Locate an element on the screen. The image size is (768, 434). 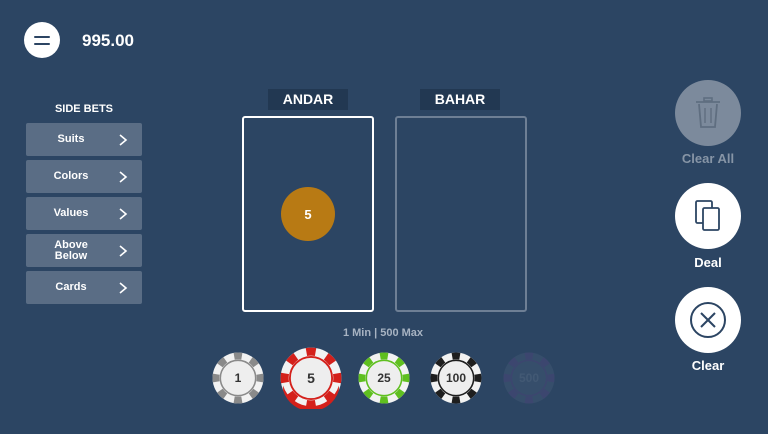
side-bet-colors-button: Colors is located at coordinates (84, 176).